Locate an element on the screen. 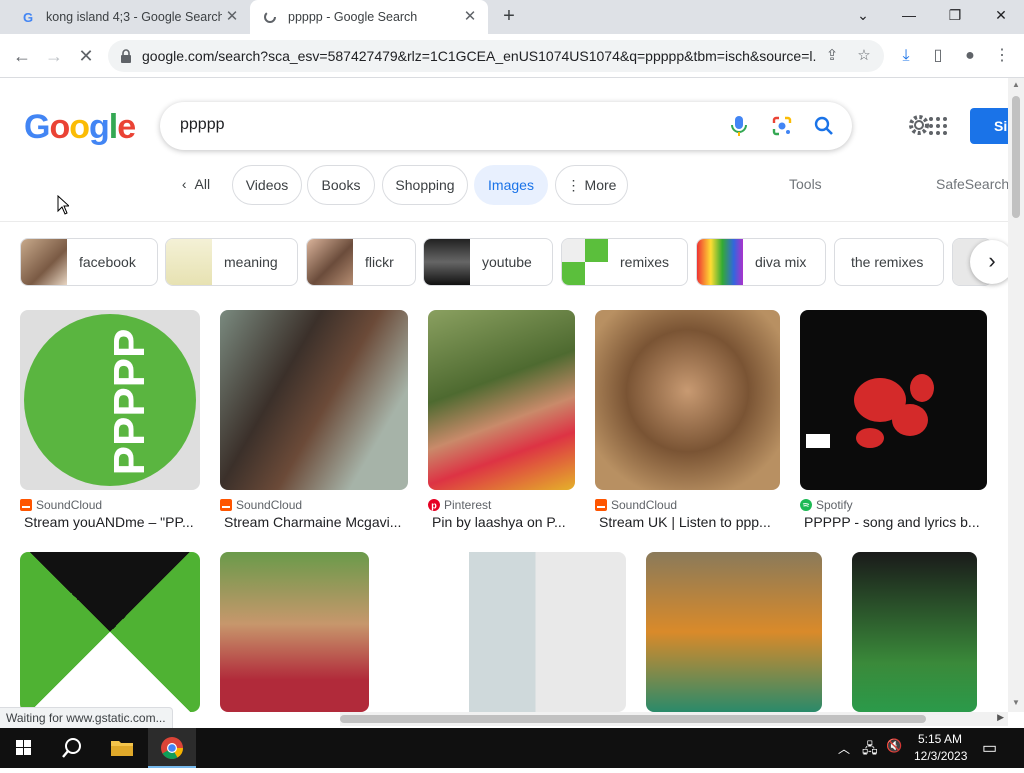  notifications-icon: ▭ is located at coordinates (989, 748).